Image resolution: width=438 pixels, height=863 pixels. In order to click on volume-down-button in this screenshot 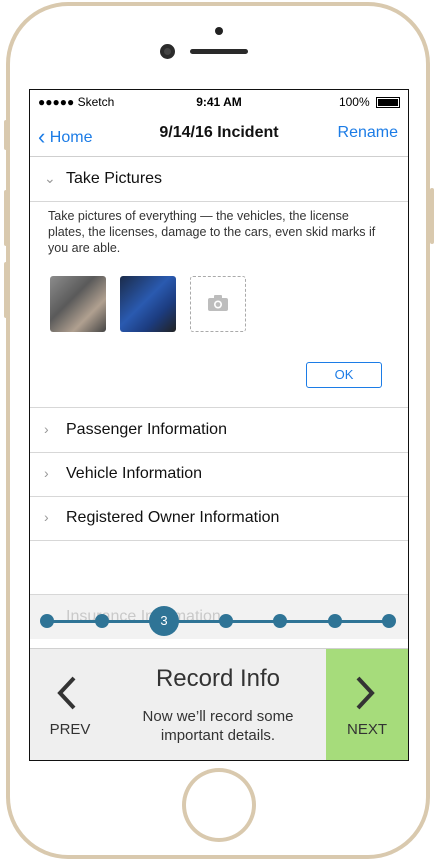, I will do `click(6, 290)`.